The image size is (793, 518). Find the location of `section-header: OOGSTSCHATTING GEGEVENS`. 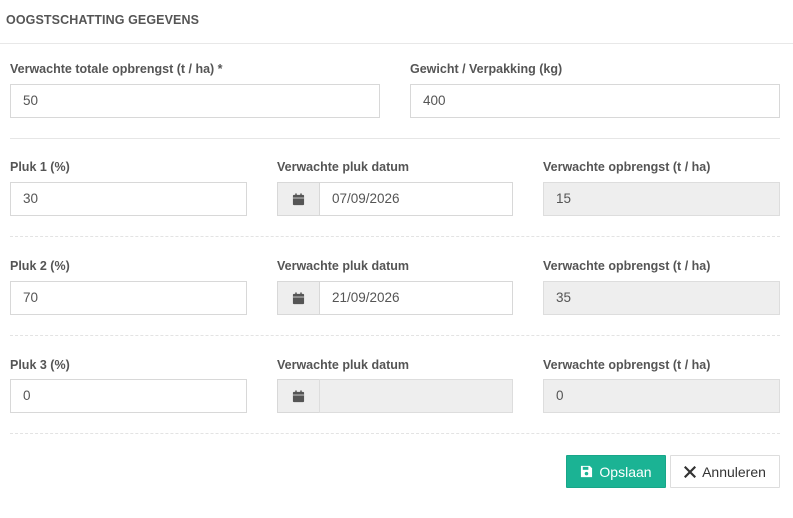

section-header: OOGSTSCHATTING GEGEVENS is located at coordinates (396, 22).